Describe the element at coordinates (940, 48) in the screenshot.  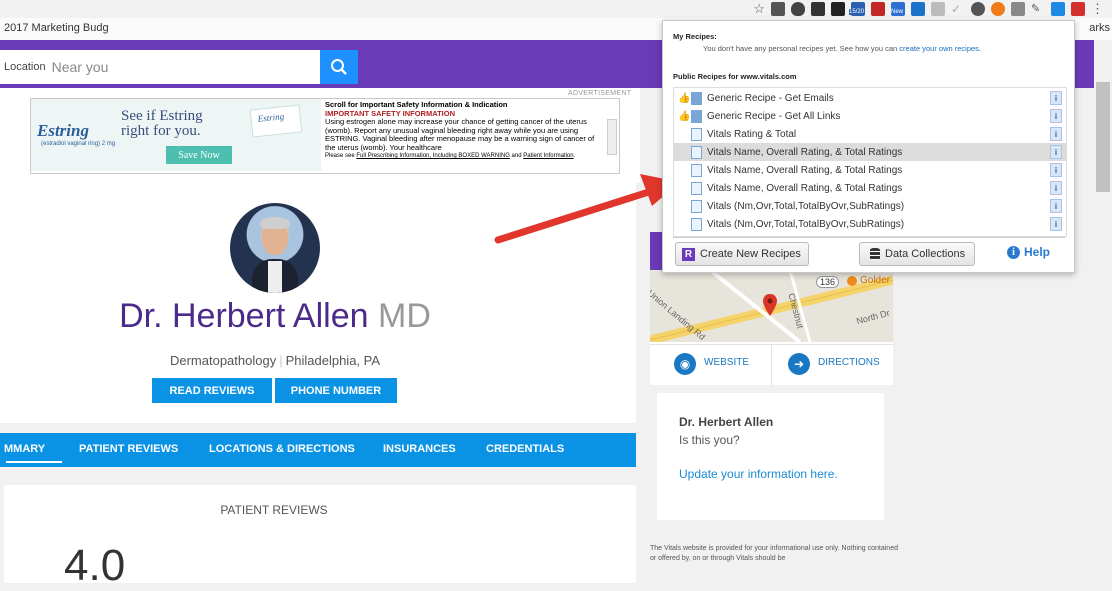
I see `create-own-recipes-link: create your own recipes.` at that location.